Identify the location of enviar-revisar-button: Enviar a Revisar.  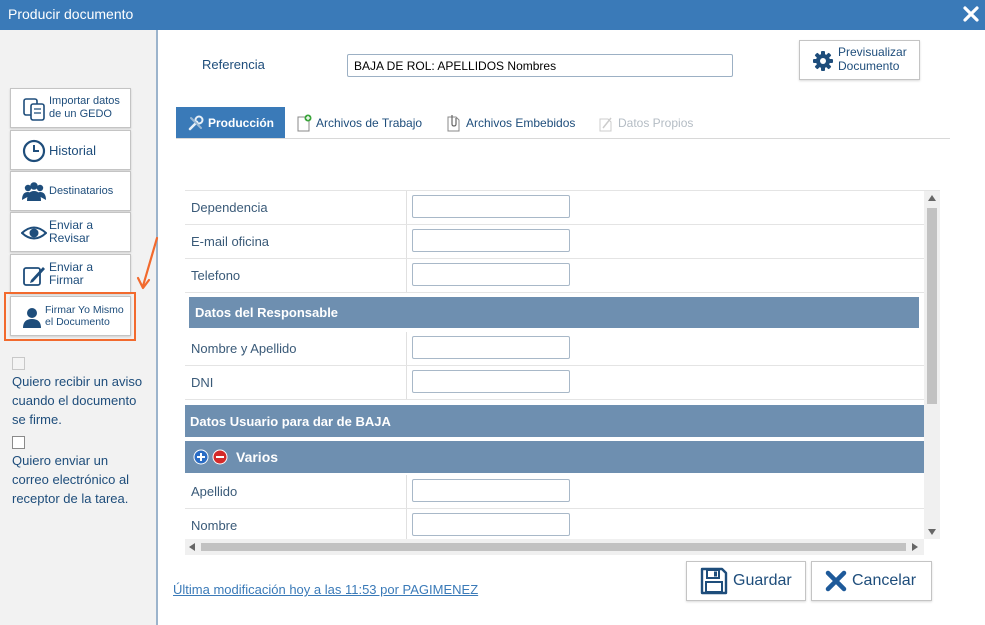
(70, 232).